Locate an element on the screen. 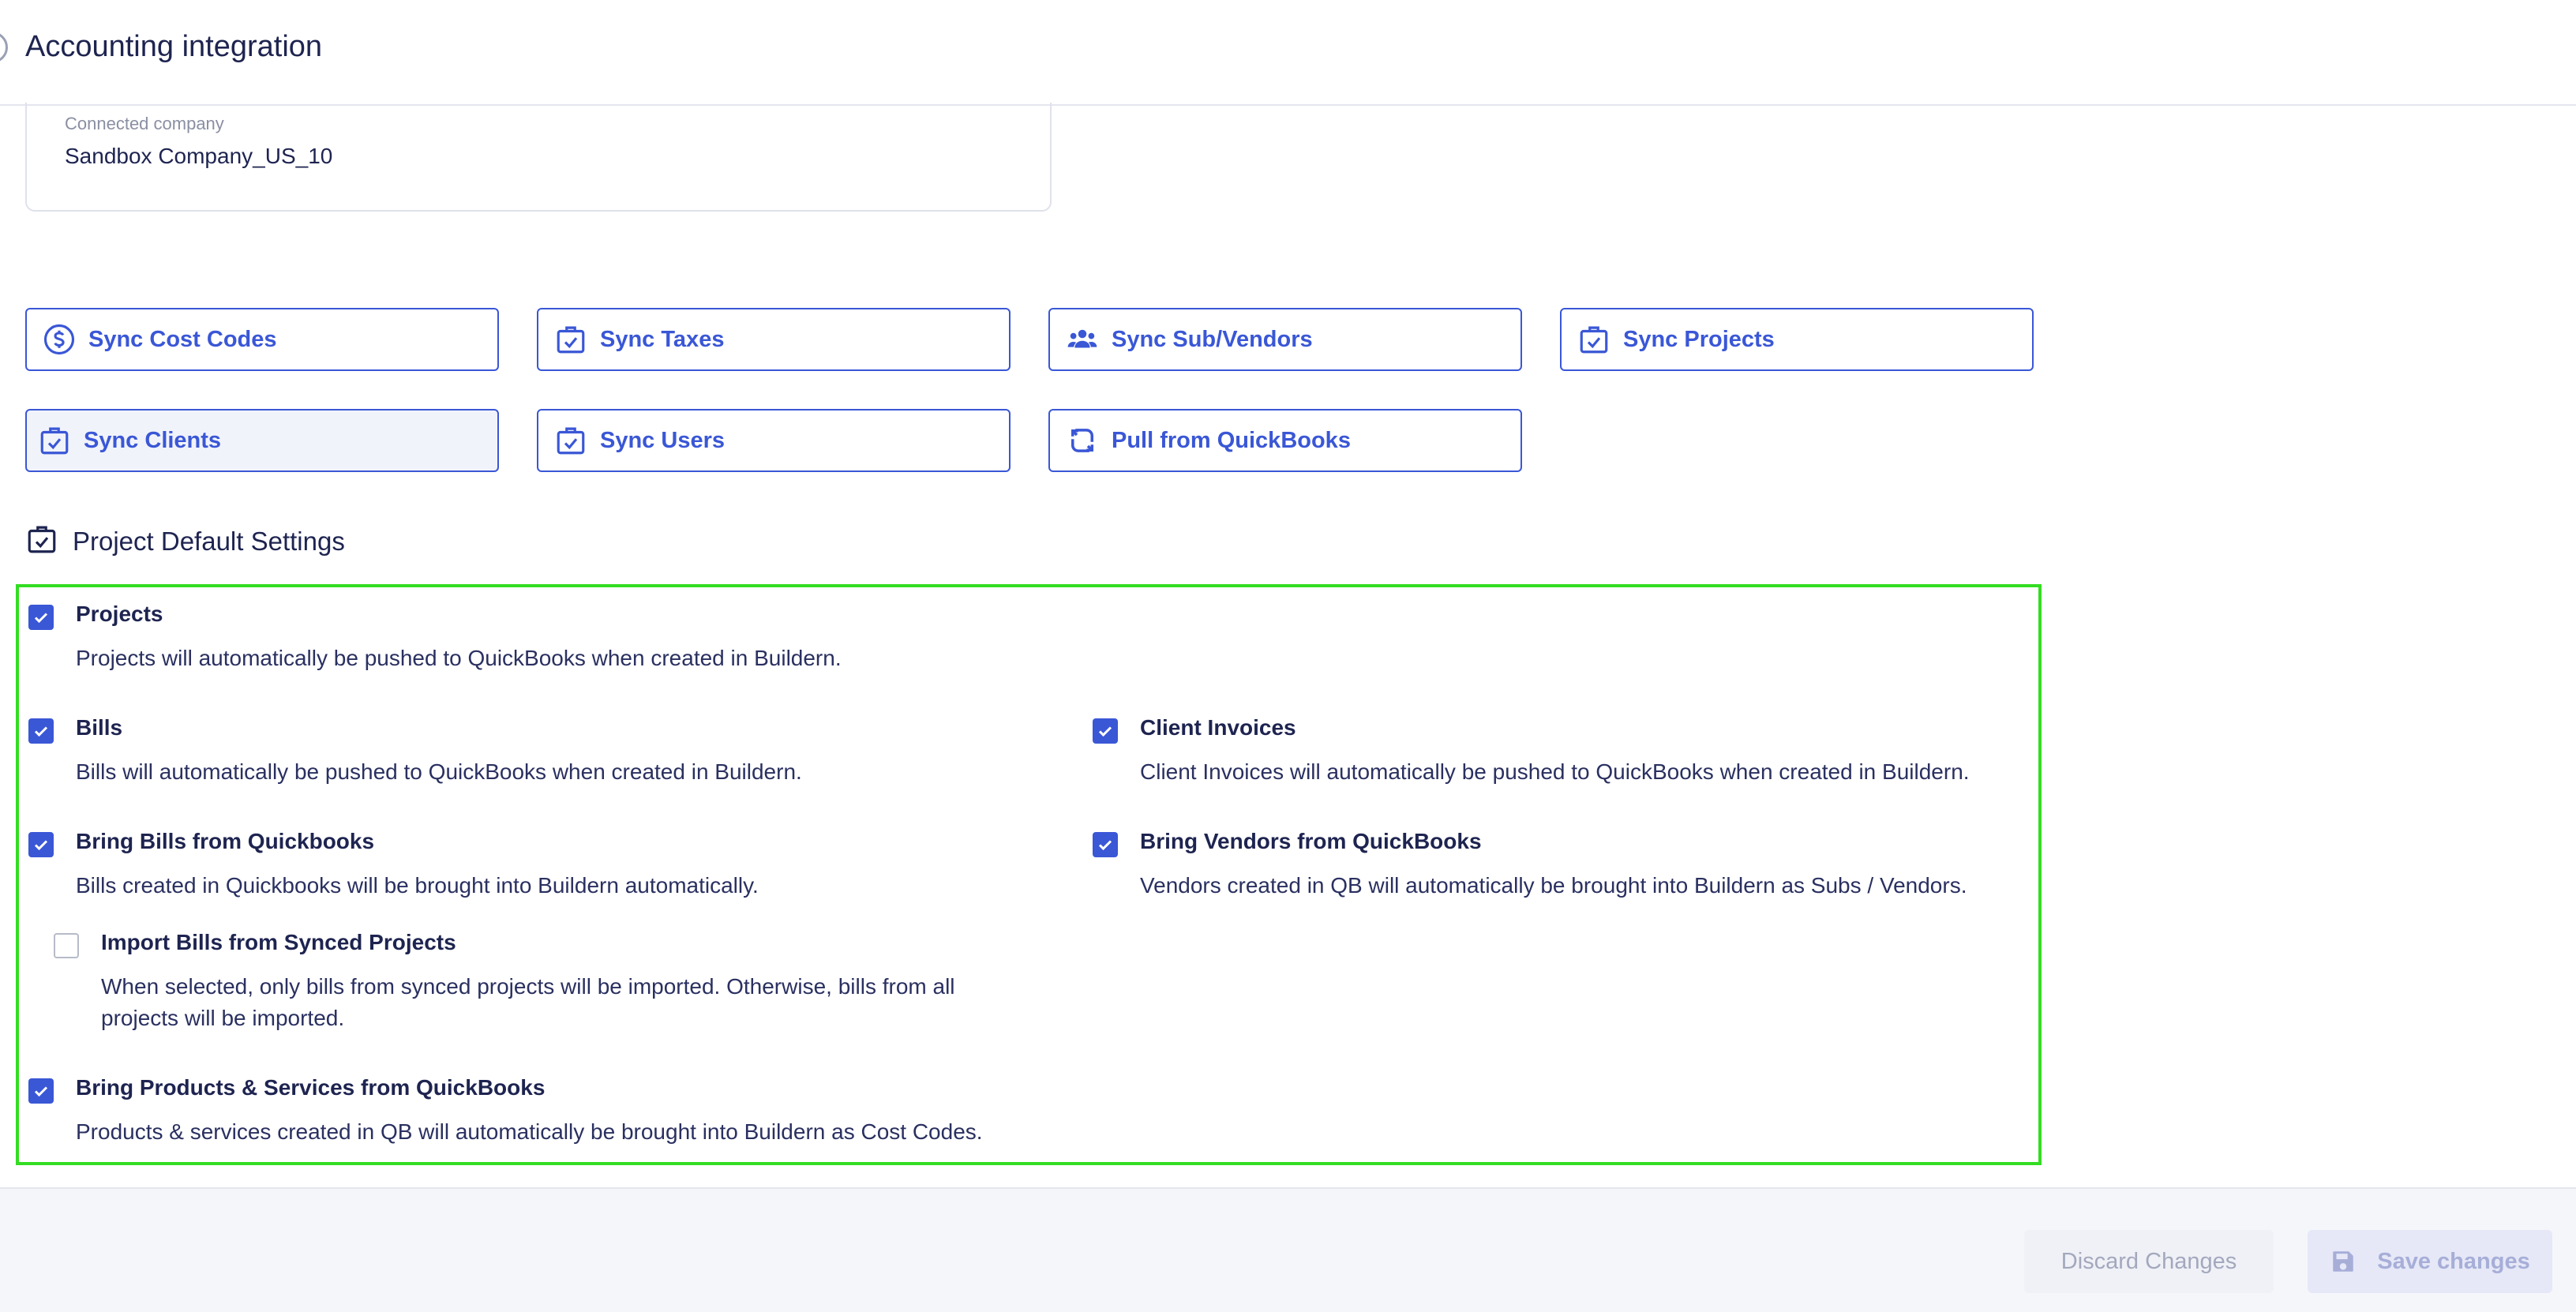  sync-cost-codes-label: Sync Cost Codes is located at coordinates (182, 339).